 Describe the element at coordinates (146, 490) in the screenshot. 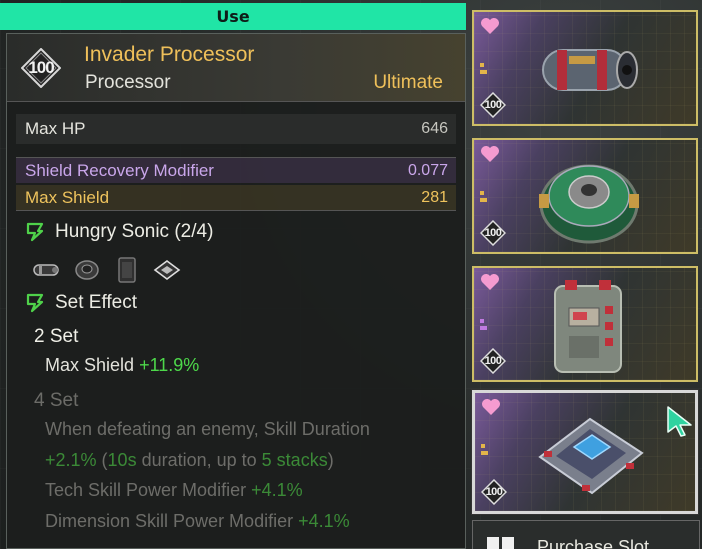

I see `set4-stat: Tech Skill Power Modifier` at that location.